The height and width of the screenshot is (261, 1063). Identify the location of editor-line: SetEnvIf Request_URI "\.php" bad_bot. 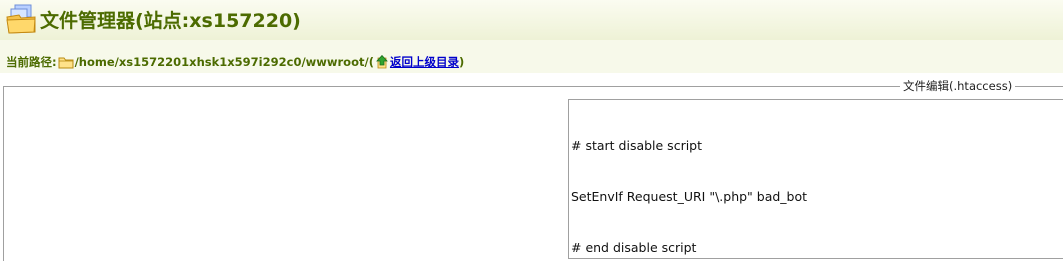
(689, 196).